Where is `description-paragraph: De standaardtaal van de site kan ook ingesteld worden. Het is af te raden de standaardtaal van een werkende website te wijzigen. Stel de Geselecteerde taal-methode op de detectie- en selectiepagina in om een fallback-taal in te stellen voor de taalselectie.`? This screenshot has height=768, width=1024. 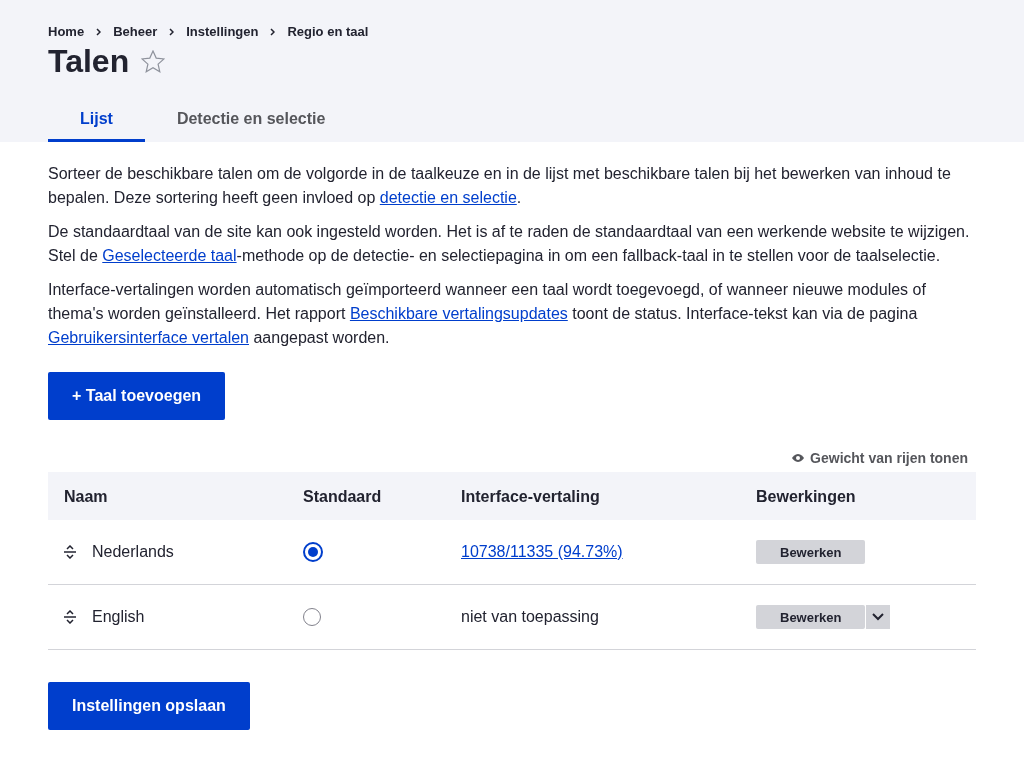
description-paragraph: De standaardtaal van de site kan ook ingesteld worden. Het is af te raden de standaardtaal van een werkende website te wijzigen. Stel de Geselecteerde taal-methode op de detectie- en selectiepagina in om een fallback-taal in te stellen voor de taalselectie. is located at coordinates (509, 244).